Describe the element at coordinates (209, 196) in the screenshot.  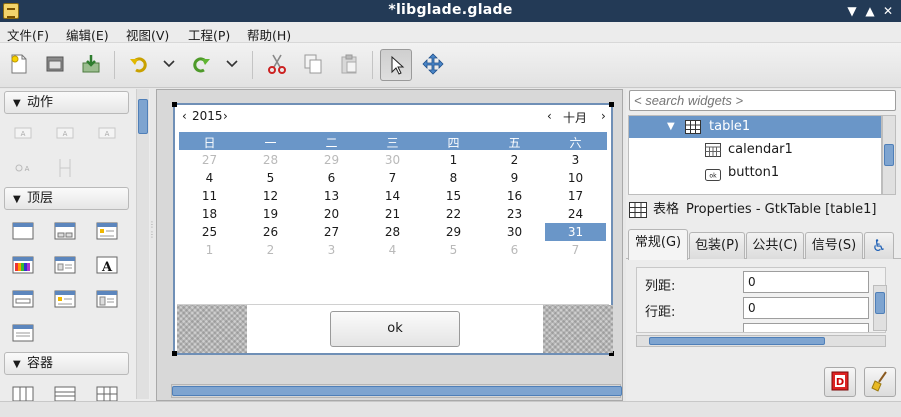
I see `calendar-day: 11` at that location.